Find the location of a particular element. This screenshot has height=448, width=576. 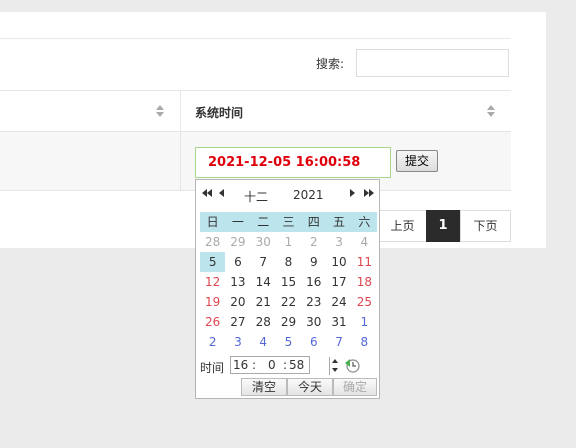

day-cell: 15 is located at coordinates (288, 282).